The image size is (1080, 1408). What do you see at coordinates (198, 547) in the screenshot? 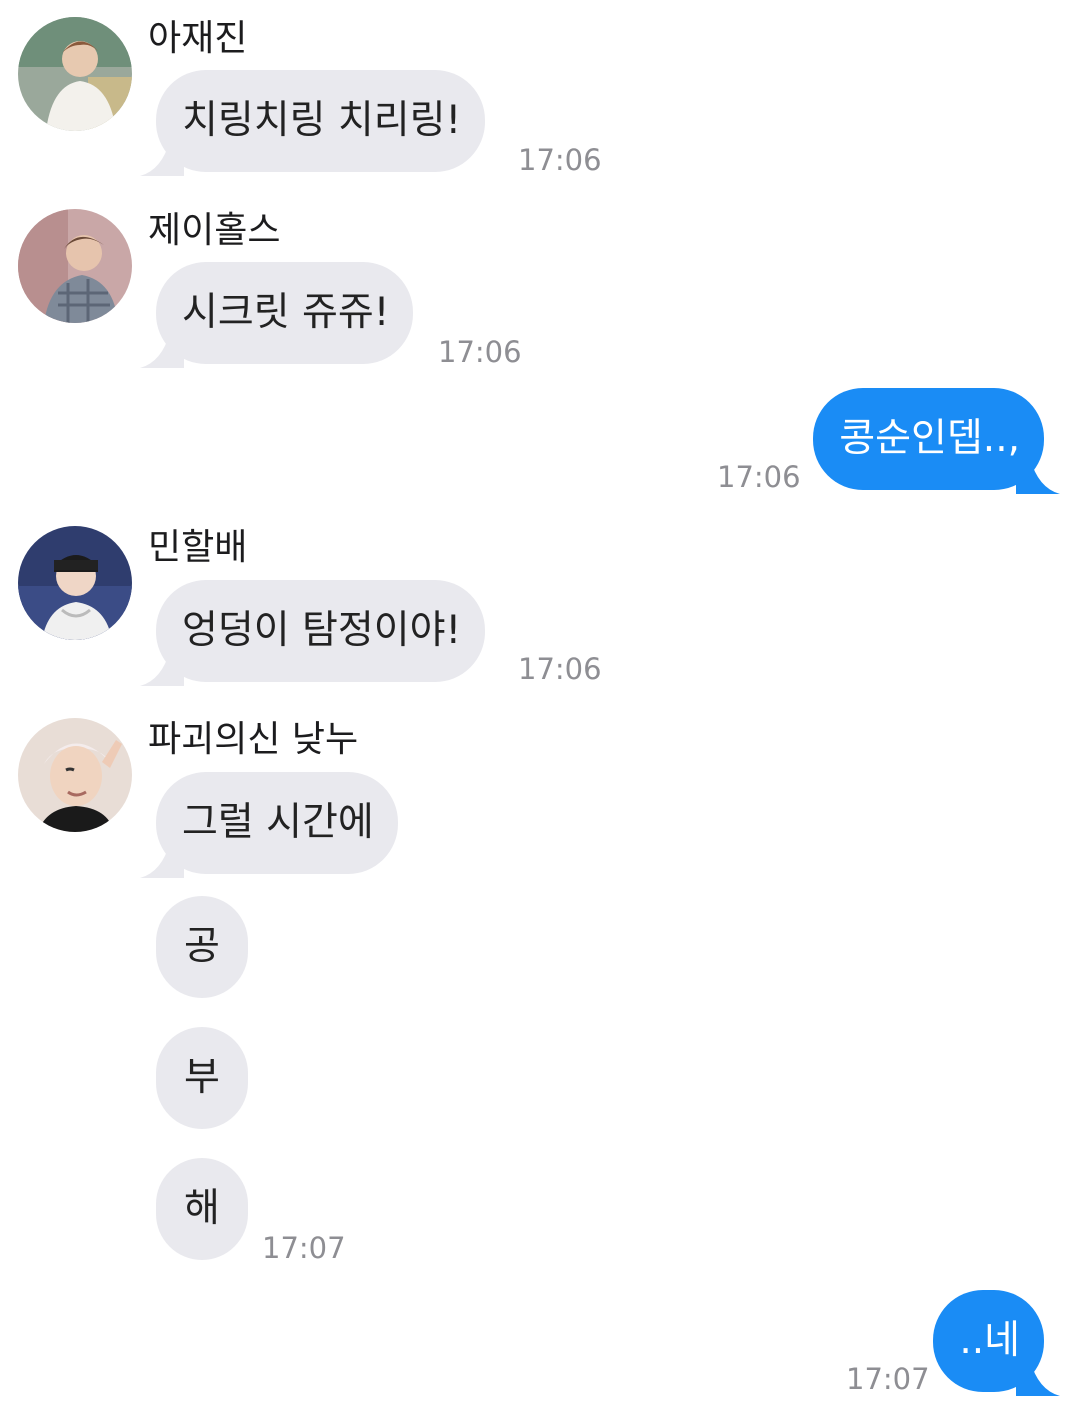
I see `sender-name: 민할배` at bounding box center [198, 547].